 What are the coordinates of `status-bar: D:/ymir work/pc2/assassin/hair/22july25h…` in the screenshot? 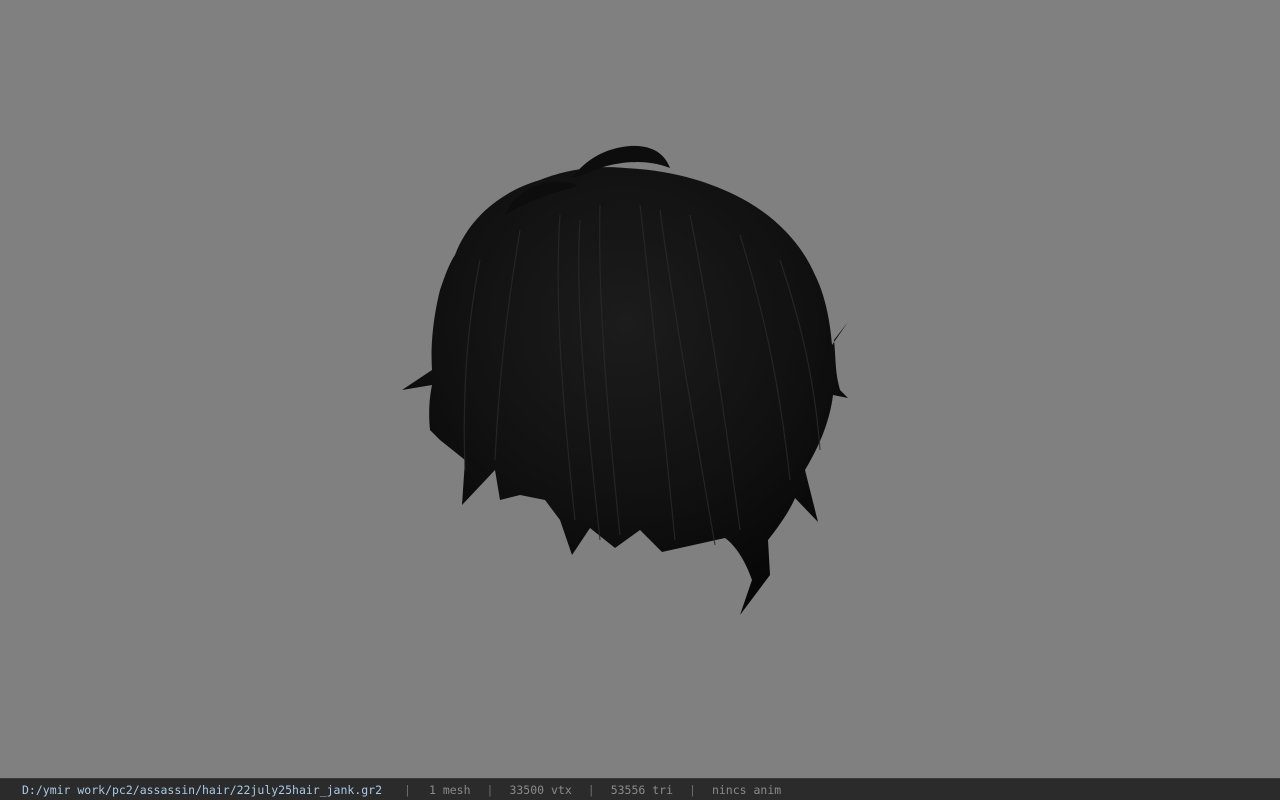 It's located at (640, 789).